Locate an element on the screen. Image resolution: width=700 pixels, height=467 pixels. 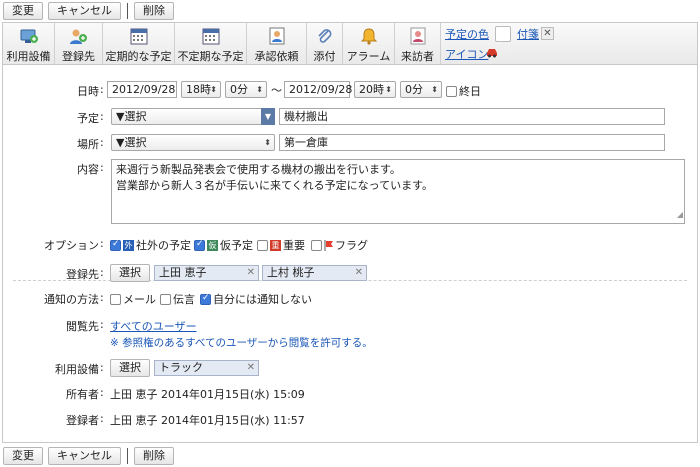
content-line: 来週行う新製品発表会で使用する機材の搬出を行います。 is located at coordinates (258, 169).